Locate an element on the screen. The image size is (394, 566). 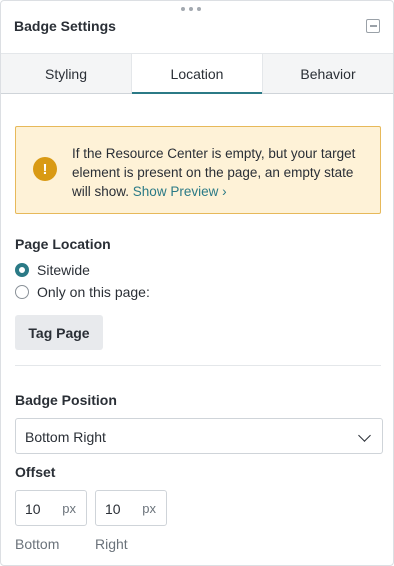
radio-sitewide: Sitewide is located at coordinates (52, 270).